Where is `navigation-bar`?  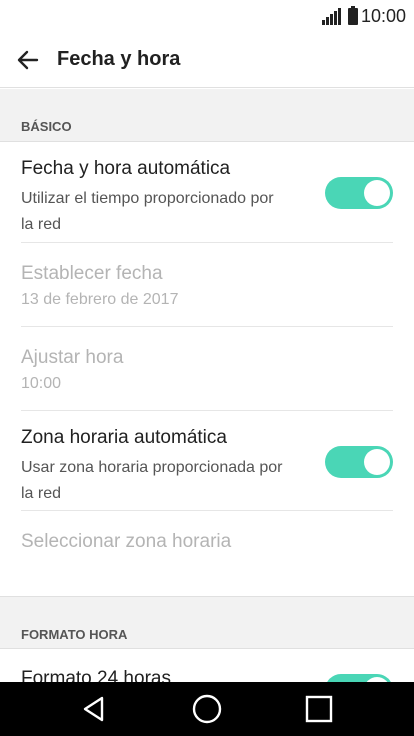
navigation-bar is located at coordinates (207, 709).